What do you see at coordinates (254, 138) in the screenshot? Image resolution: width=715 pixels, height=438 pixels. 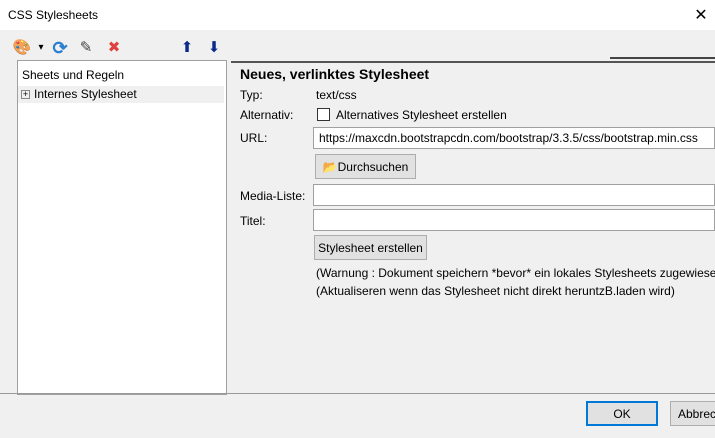 I see `url-label: URL:` at bounding box center [254, 138].